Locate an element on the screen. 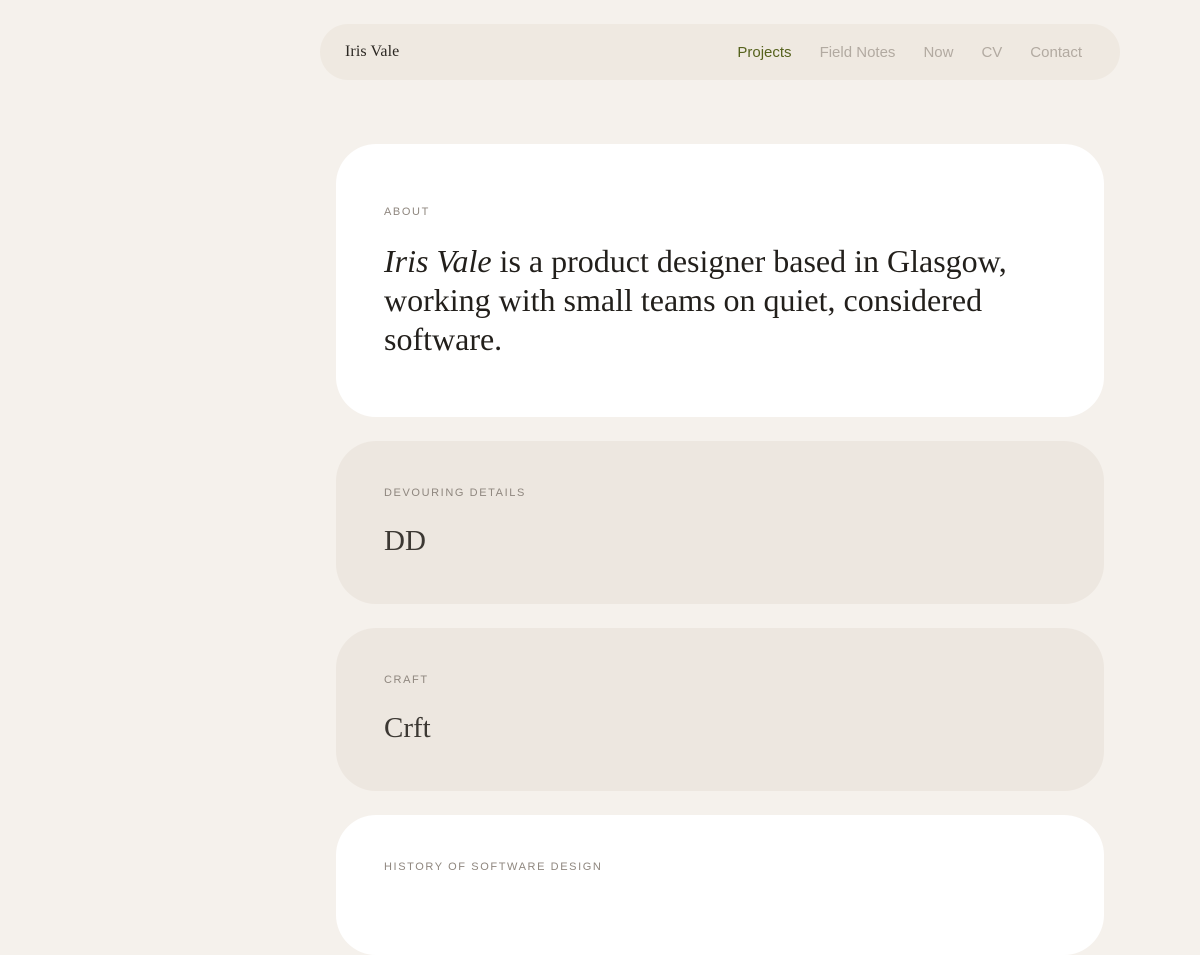  main-nav: Projects Field Notes Now CV Contact is located at coordinates (909, 52).